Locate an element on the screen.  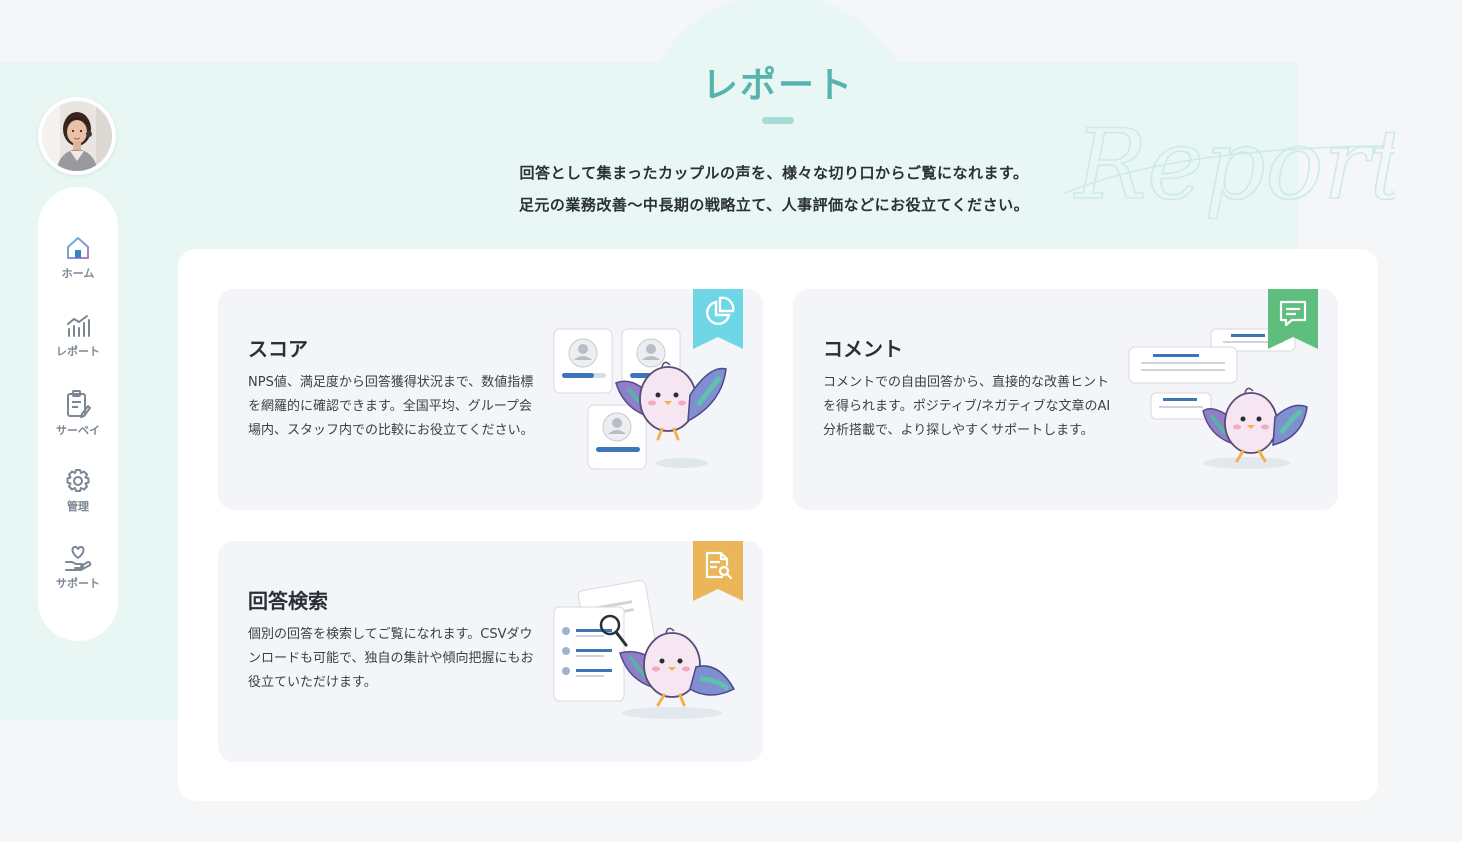
sidebar-item-report: レポート is located at coordinates (78, 336).